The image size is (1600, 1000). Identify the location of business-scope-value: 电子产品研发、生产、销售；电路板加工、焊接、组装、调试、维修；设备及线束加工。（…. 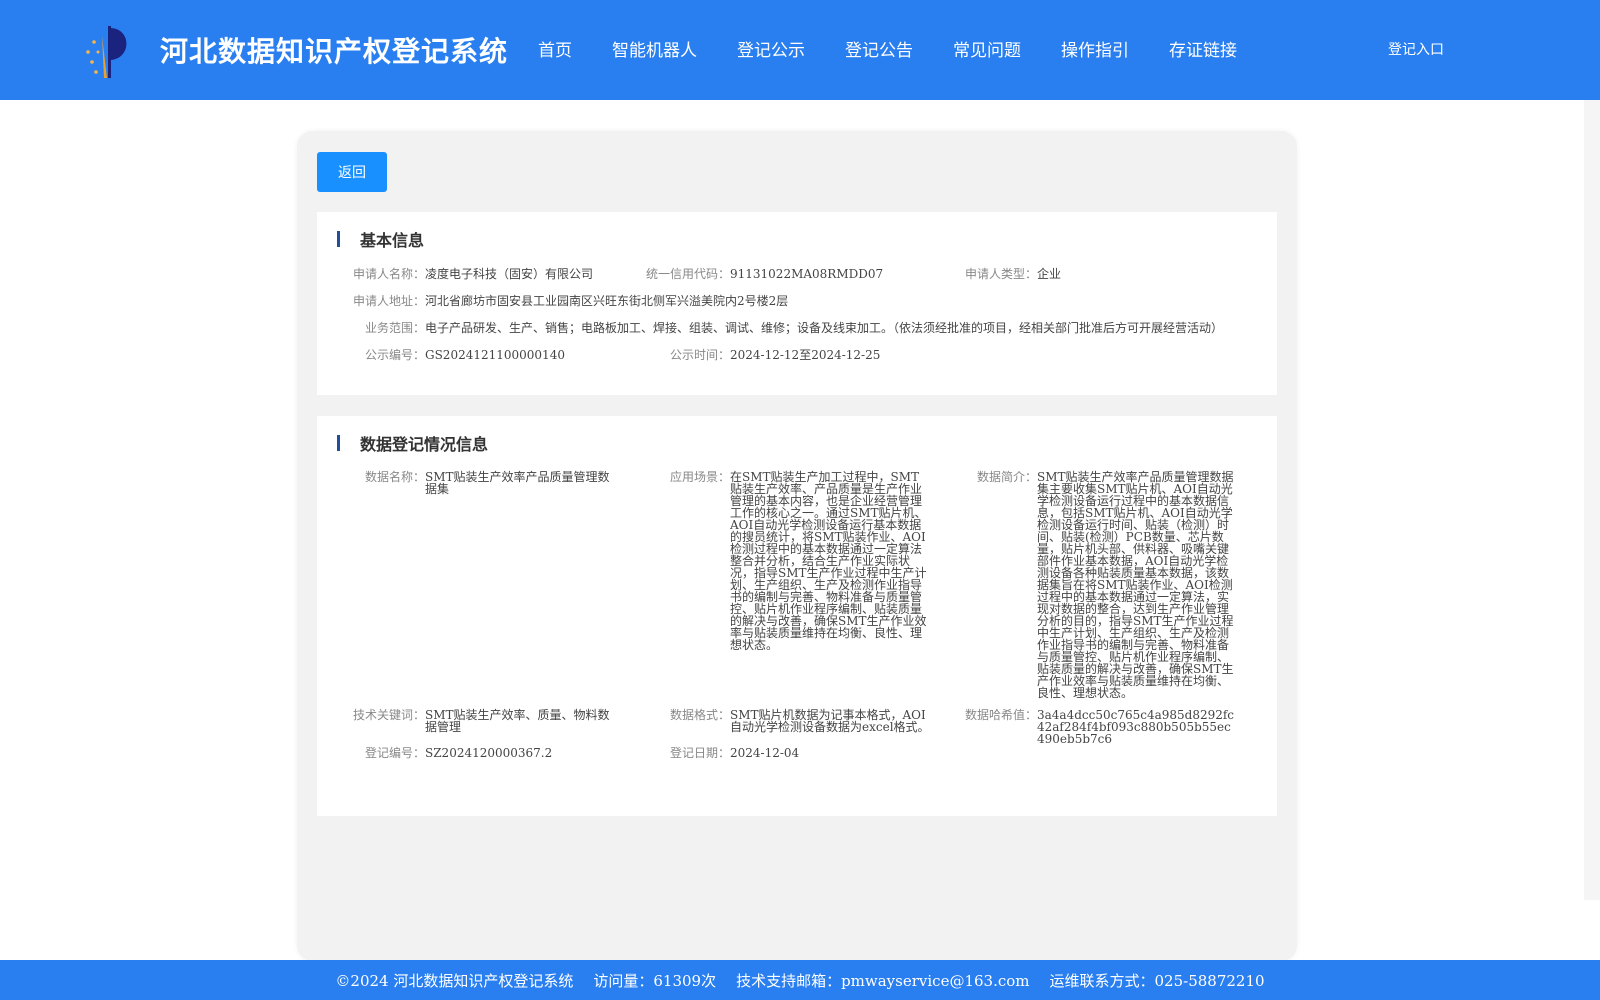
(824, 328).